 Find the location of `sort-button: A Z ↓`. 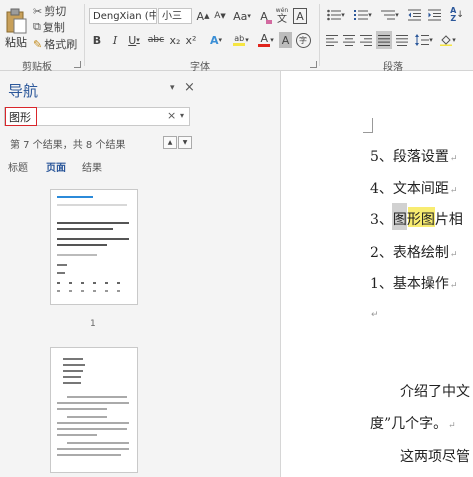

sort-button: A Z ↓ is located at coordinates (457, 15).